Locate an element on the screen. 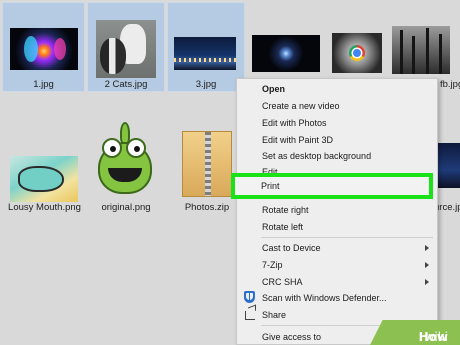 This screenshot has width=460, height=345. chrome-logo-icon is located at coordinates (357, 53).